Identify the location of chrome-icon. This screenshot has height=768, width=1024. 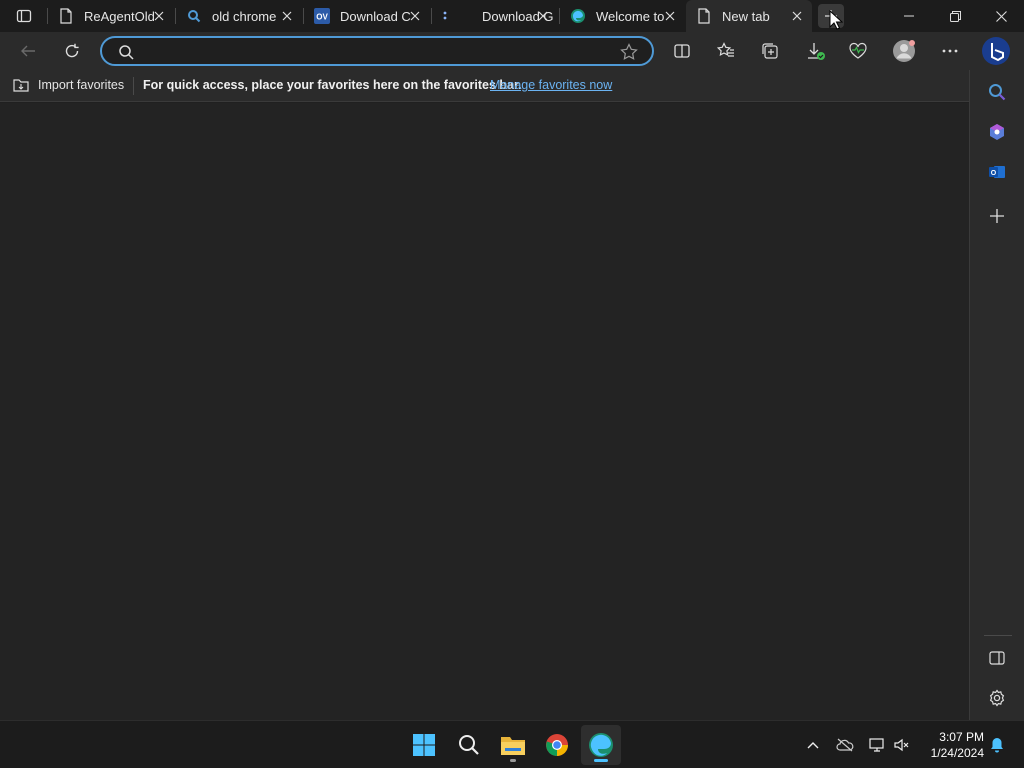
(557, 745).